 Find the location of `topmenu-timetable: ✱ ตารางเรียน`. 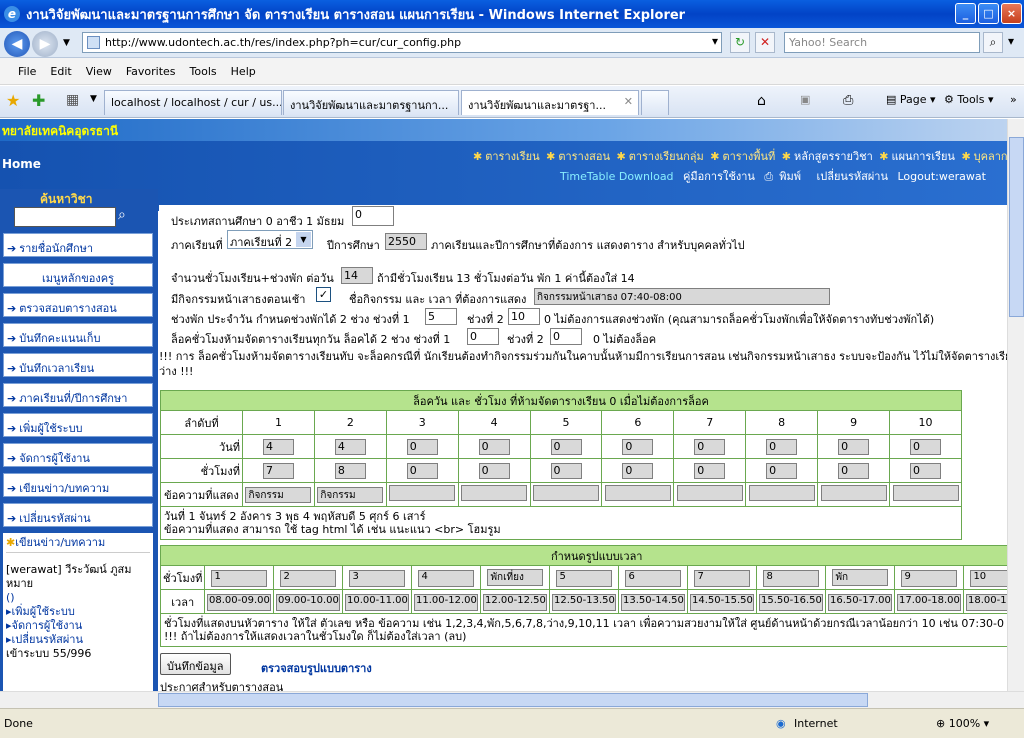

topmenu-timetable: ✱ ตารางเรียน is located at coordinates (506, 156).